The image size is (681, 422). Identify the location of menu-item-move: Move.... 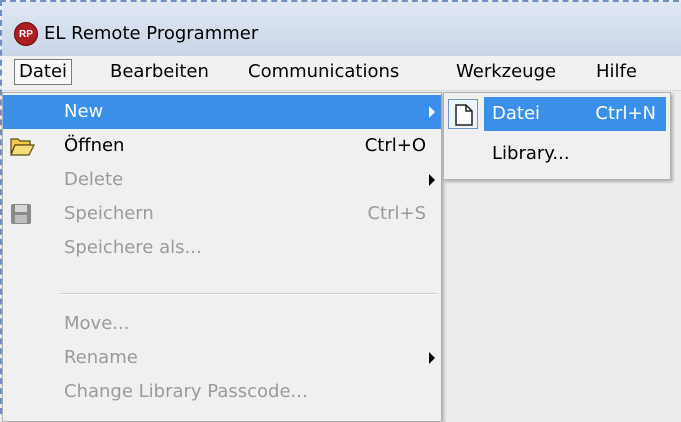
(222, 324).